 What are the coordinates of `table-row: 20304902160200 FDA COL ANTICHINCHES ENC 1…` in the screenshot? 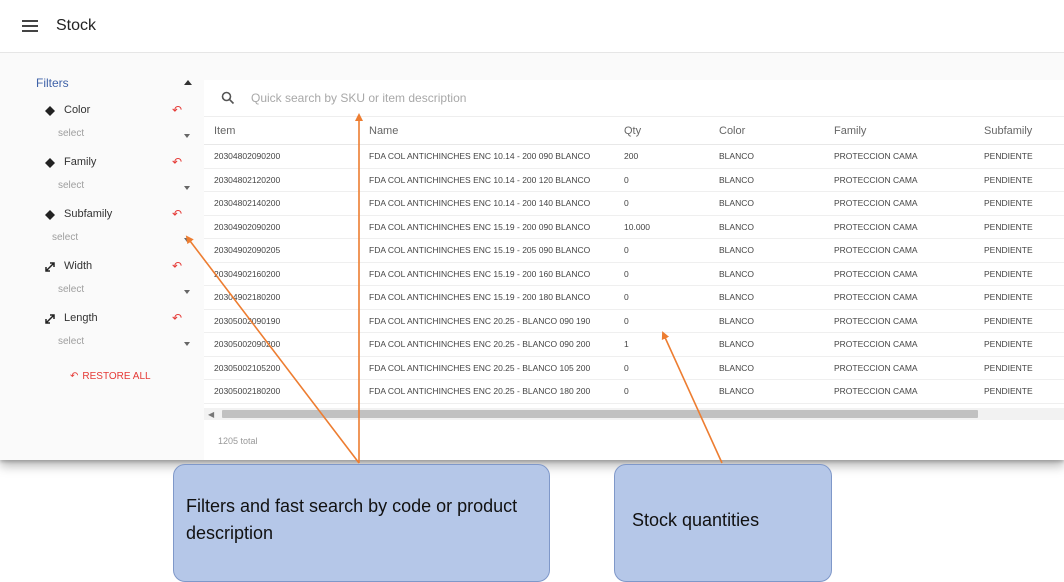 It's located at (634, 274).